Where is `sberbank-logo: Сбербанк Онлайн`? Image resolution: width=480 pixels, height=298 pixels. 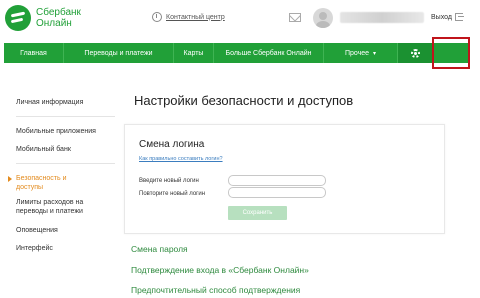
sberbank-logo: Сбербанк Онлайн is located at coordinates (43, 18).